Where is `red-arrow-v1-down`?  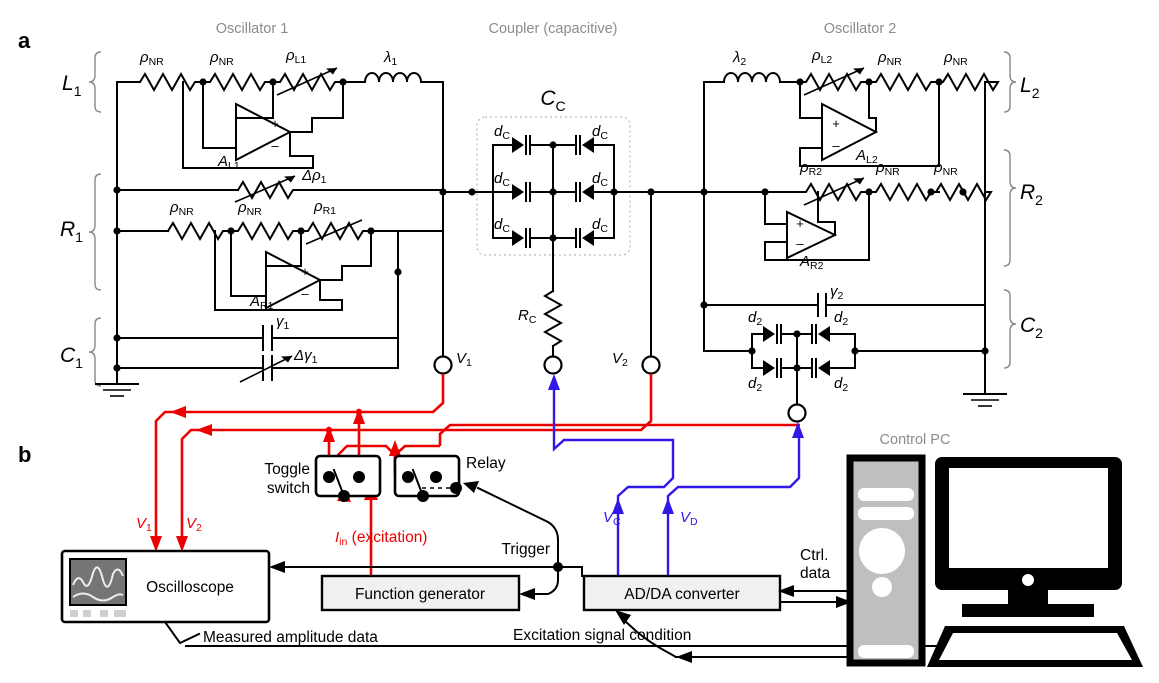 red-arrow-v1-down is located at coordinates (156, 544).